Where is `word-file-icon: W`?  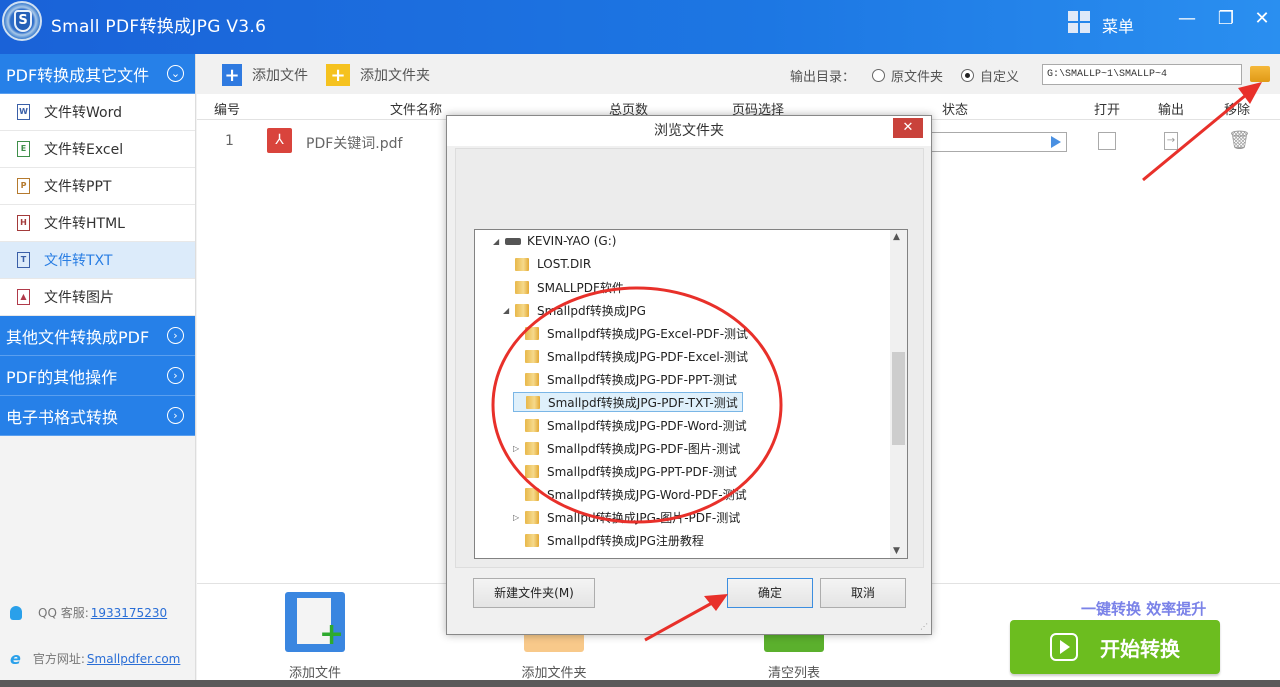
word-file-icon: W is located at coordinates (23, 112).